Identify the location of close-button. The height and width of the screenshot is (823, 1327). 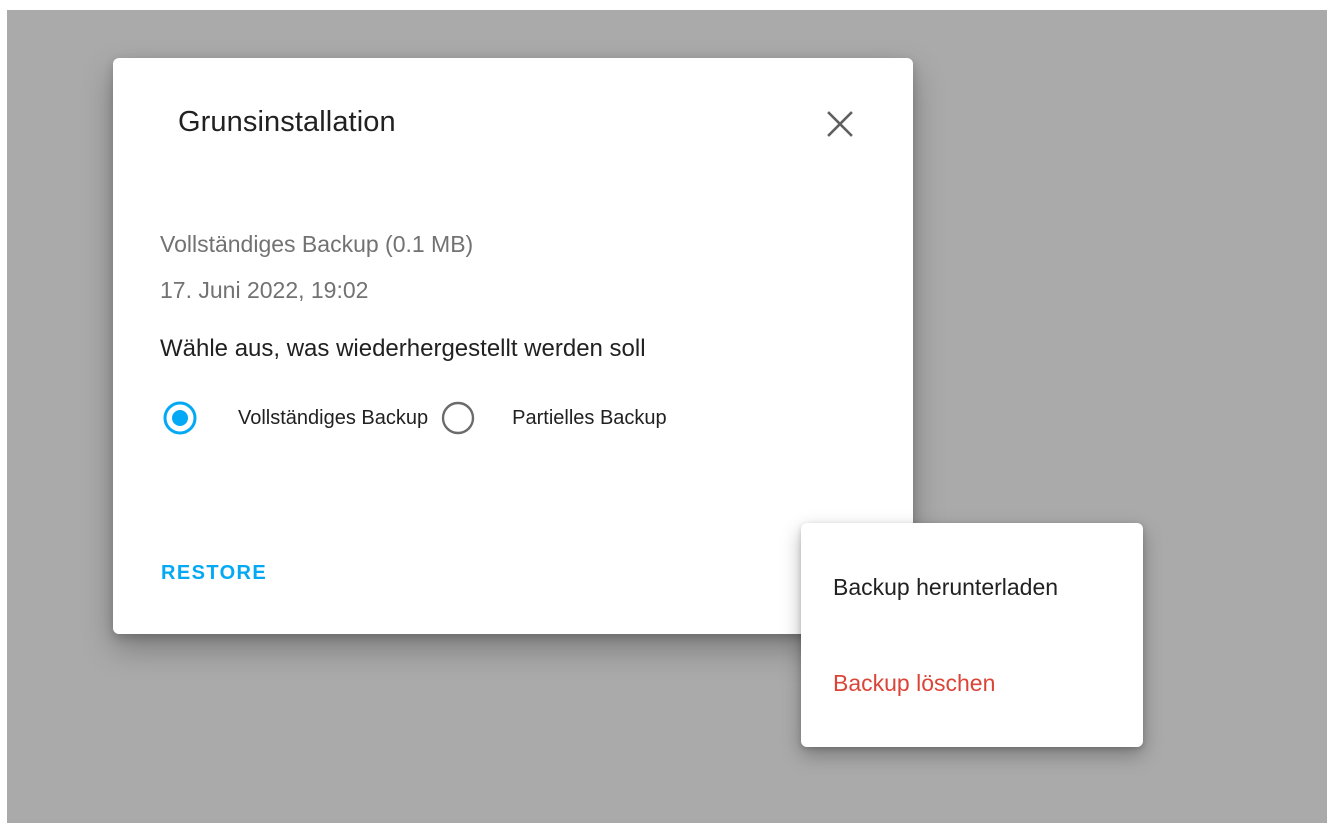
(840, 124).